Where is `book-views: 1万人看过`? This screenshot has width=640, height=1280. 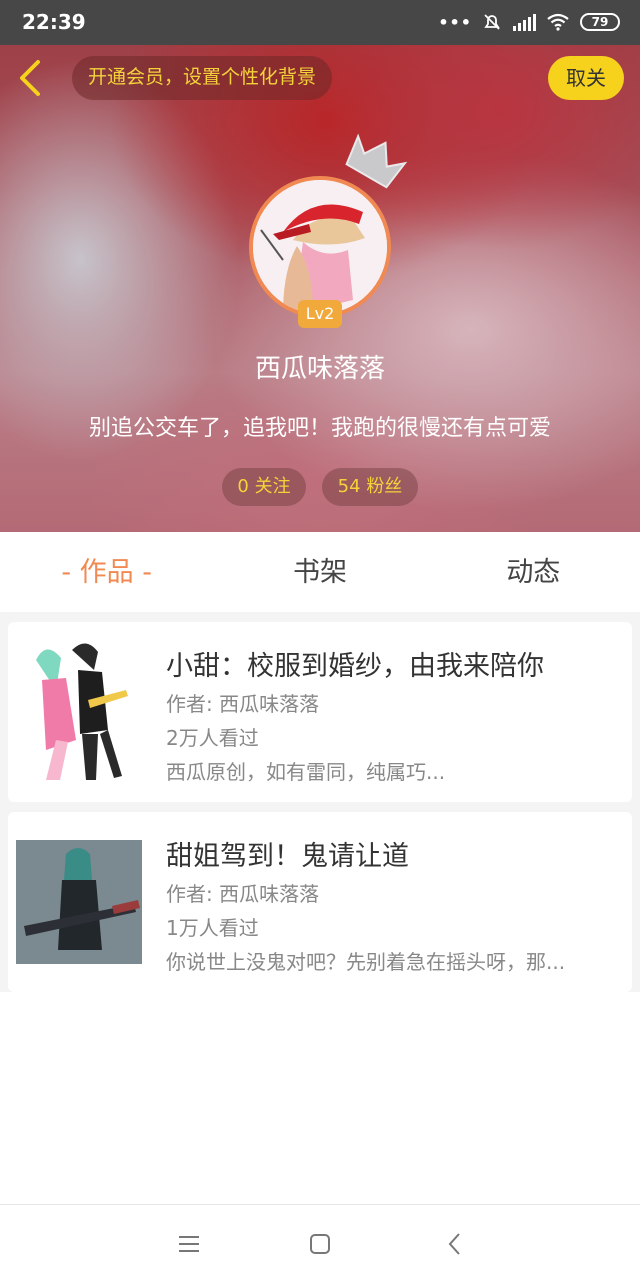 book-views: 1万人看过 is located at coordinates (212, 928).